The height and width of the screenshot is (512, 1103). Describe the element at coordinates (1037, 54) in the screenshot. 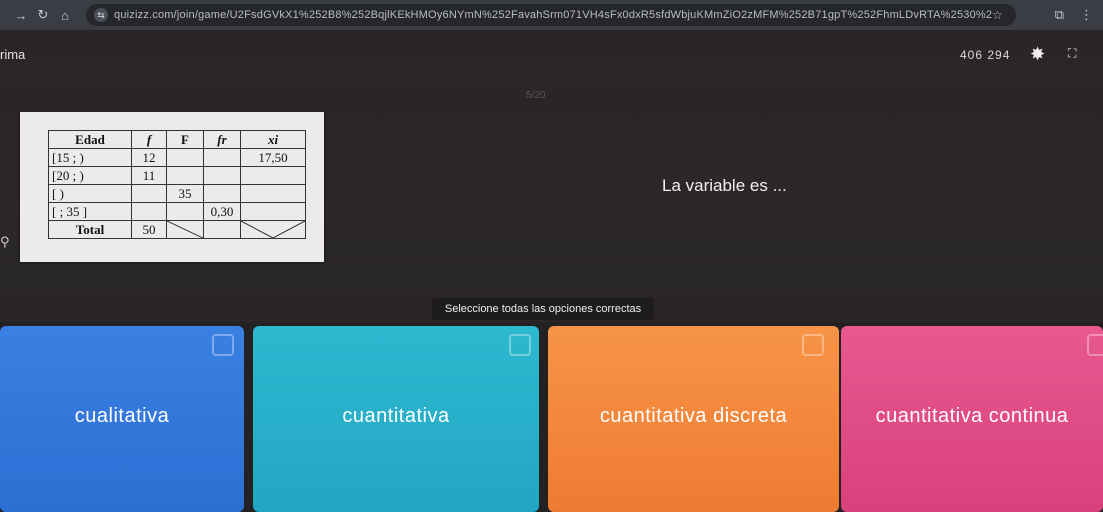

I see `gear-icon: ✸` at that location.